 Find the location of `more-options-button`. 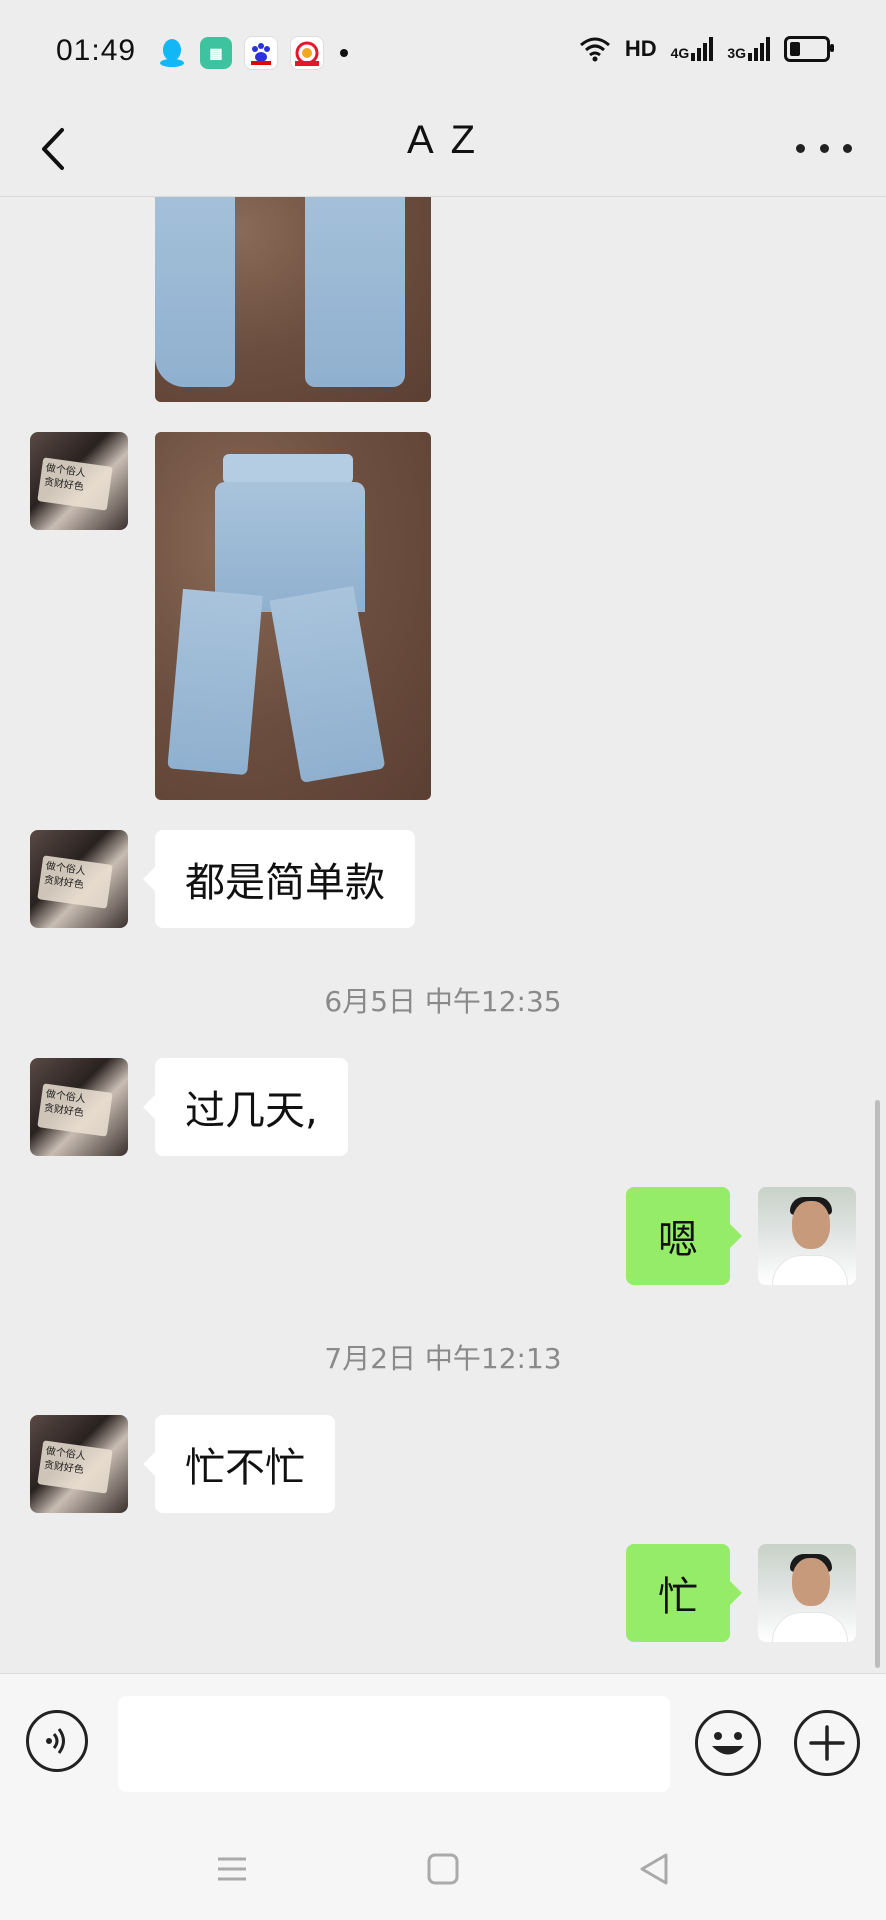

more-options-button is located at coordinates (824, 148).